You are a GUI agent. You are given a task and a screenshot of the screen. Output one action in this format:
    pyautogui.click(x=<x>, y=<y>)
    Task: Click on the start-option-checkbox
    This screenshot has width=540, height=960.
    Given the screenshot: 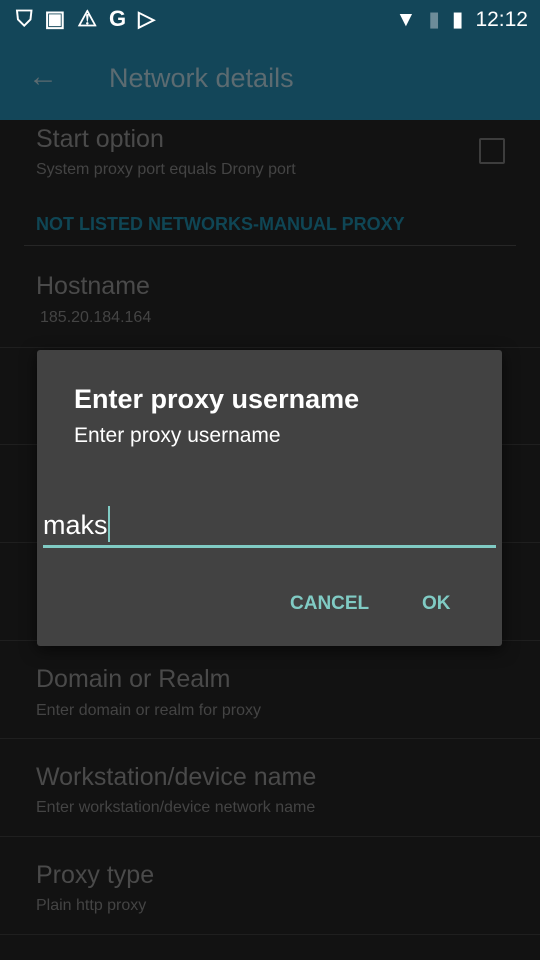 What is the action you would take?
    pyautogui.click(x=492, y=151)
    